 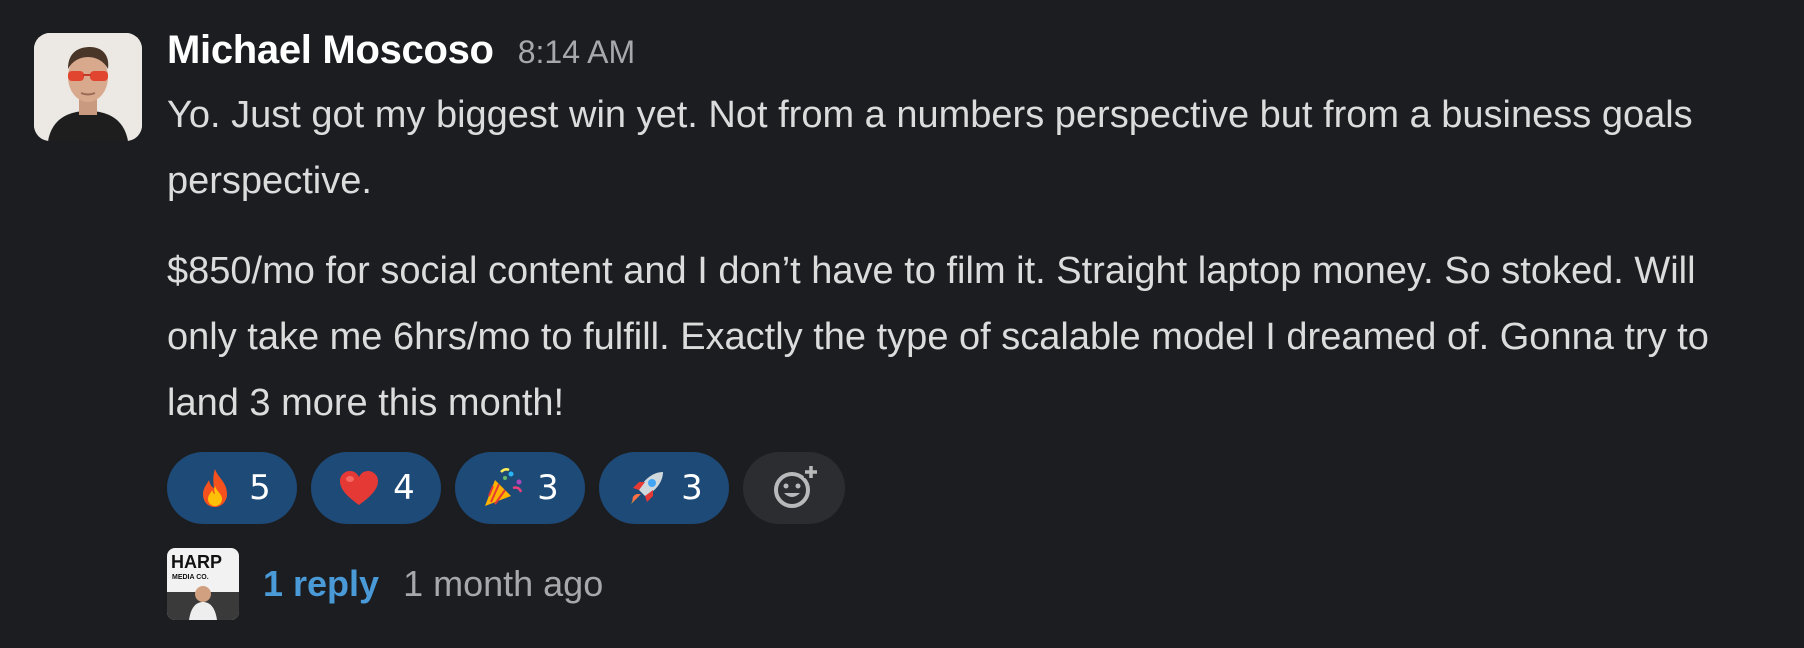 I want to click on reaction-count: 5, so click(x=260, y=488).